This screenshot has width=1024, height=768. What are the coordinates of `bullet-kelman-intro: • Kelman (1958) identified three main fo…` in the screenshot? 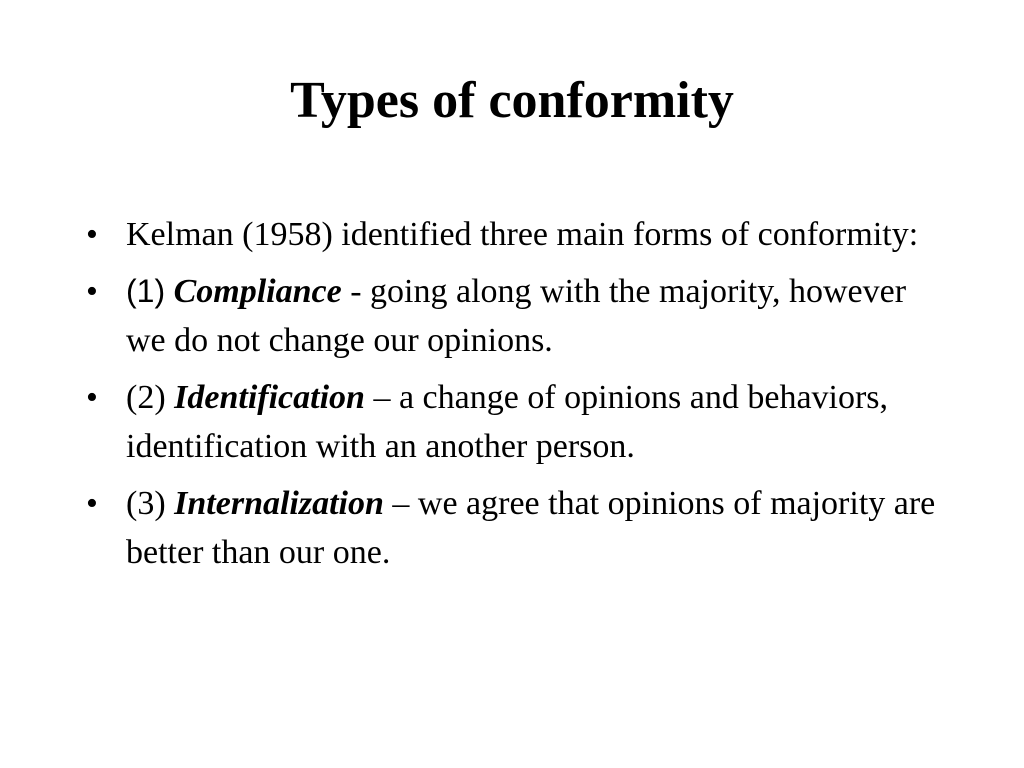 It's located at (516, 234).